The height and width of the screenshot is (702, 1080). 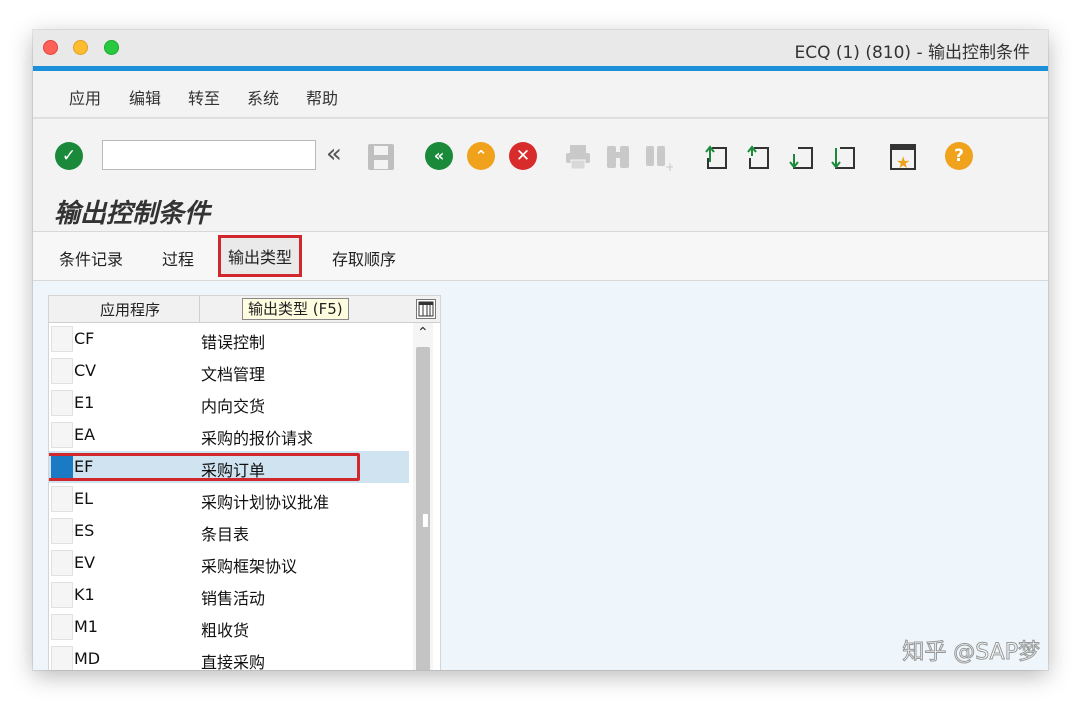 I want to click on procedure-button: 过程, so click(x=178, y=258).